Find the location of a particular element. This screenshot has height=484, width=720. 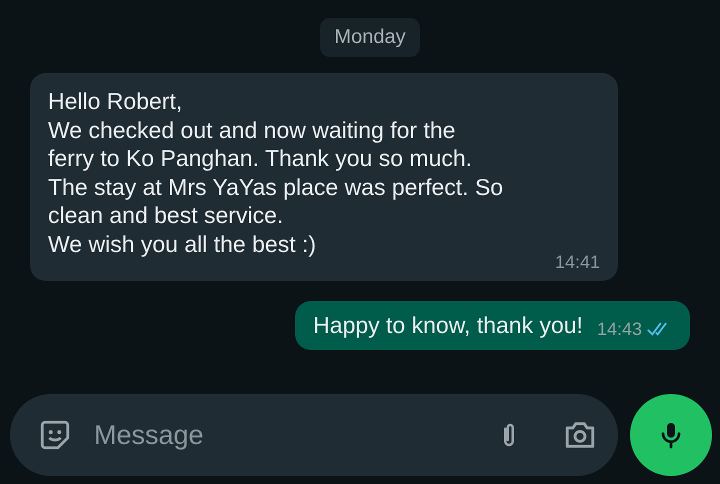

message-time: 14:43 is located at coordinates (619, 329).